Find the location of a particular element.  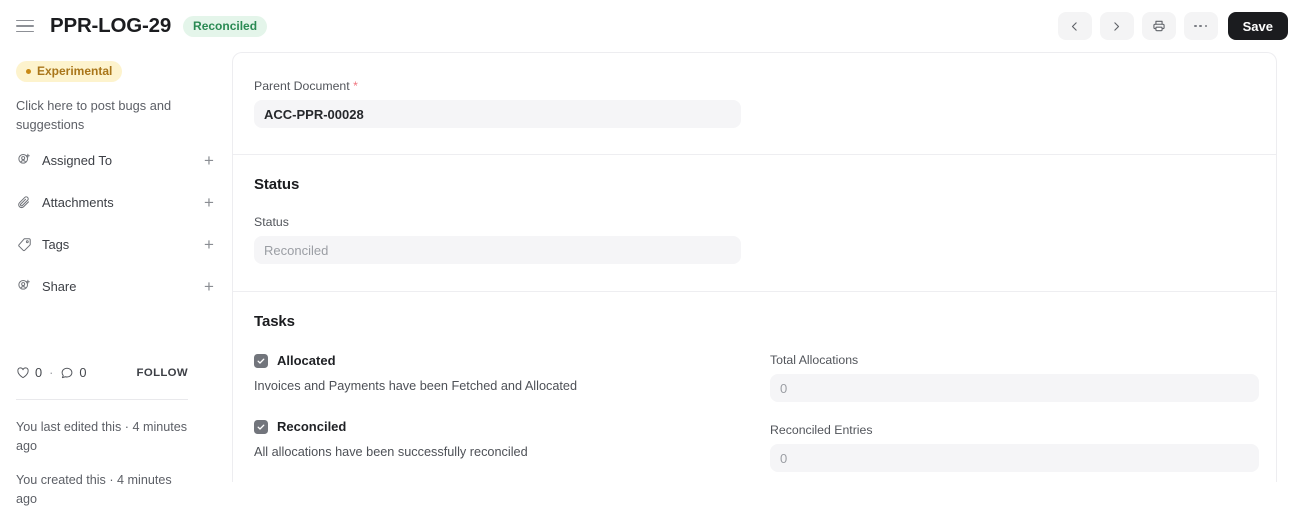

required-marker: * is located at coordinates (355, 86).